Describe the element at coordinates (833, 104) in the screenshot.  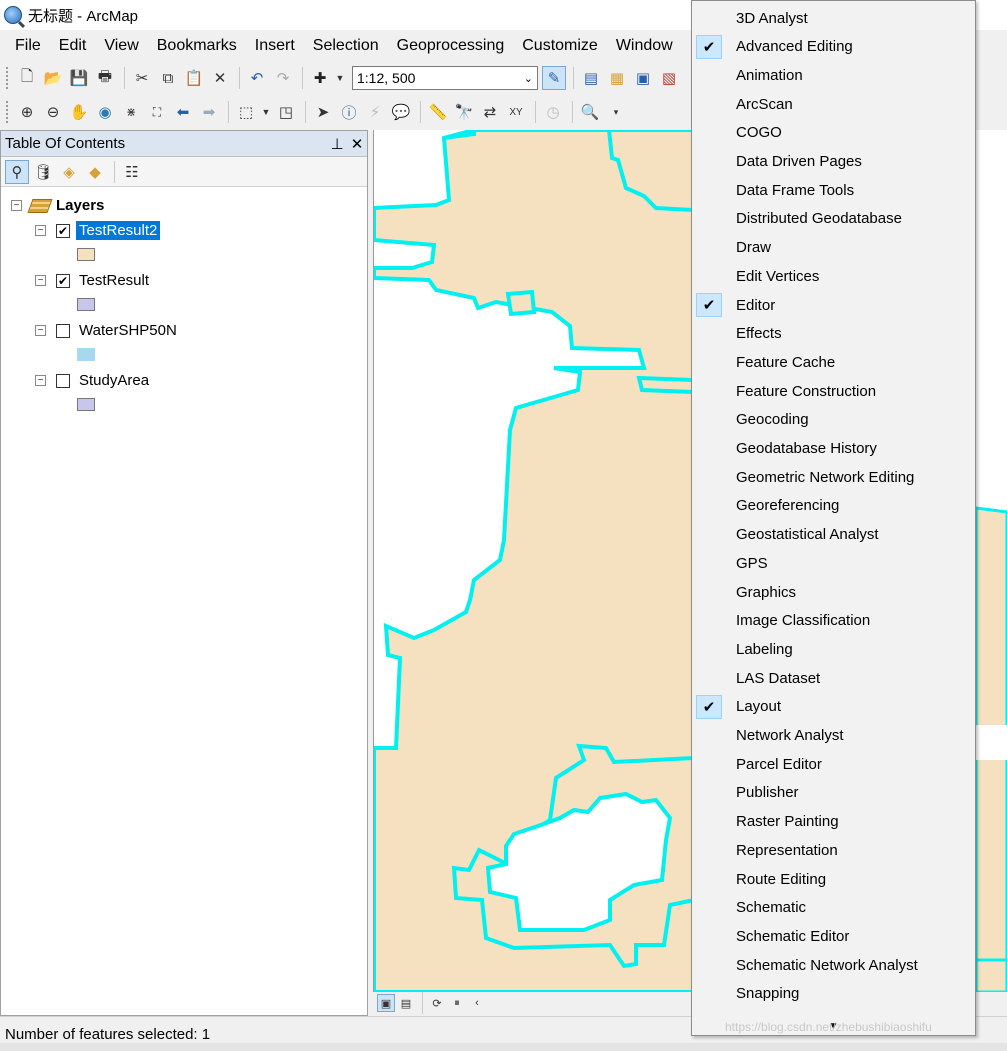
I see `toolbar-menu-item: ArcScan` at that location.